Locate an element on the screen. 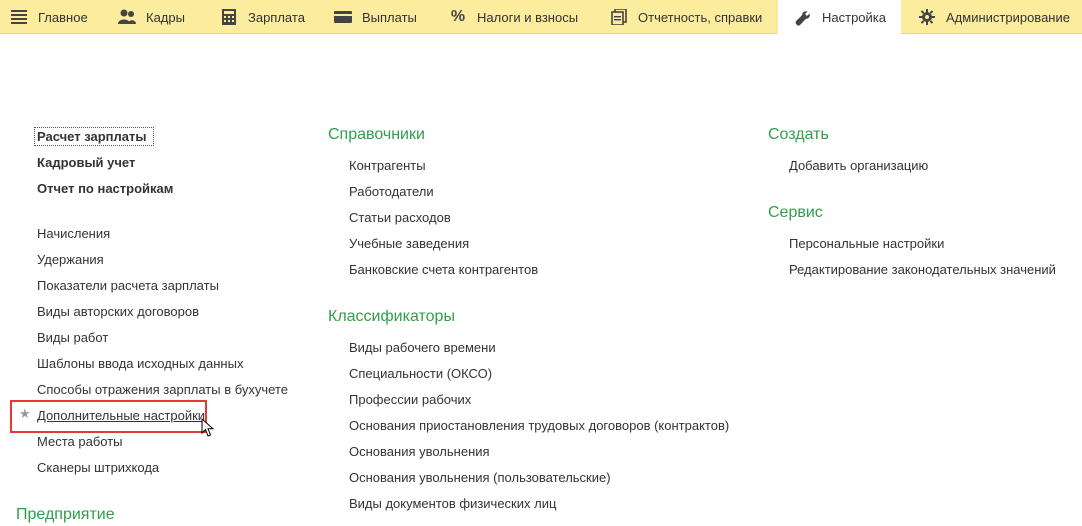 The height and width of the screenshot is (526, 1082). tab-label: Отчетность, справки is located at coordinates (700, 17).